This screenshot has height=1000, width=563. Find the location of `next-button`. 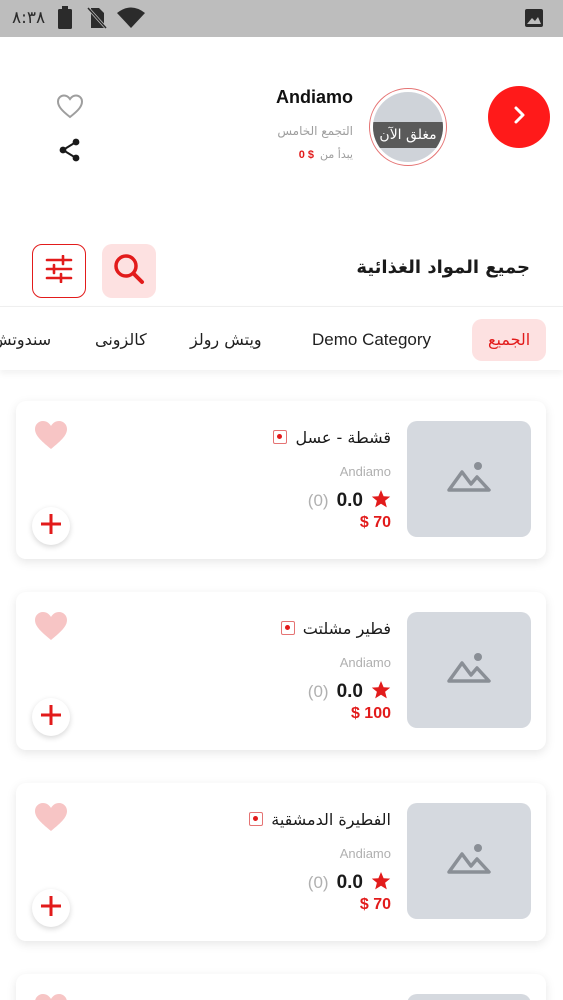

next-button is located at coordinates (519, 117).